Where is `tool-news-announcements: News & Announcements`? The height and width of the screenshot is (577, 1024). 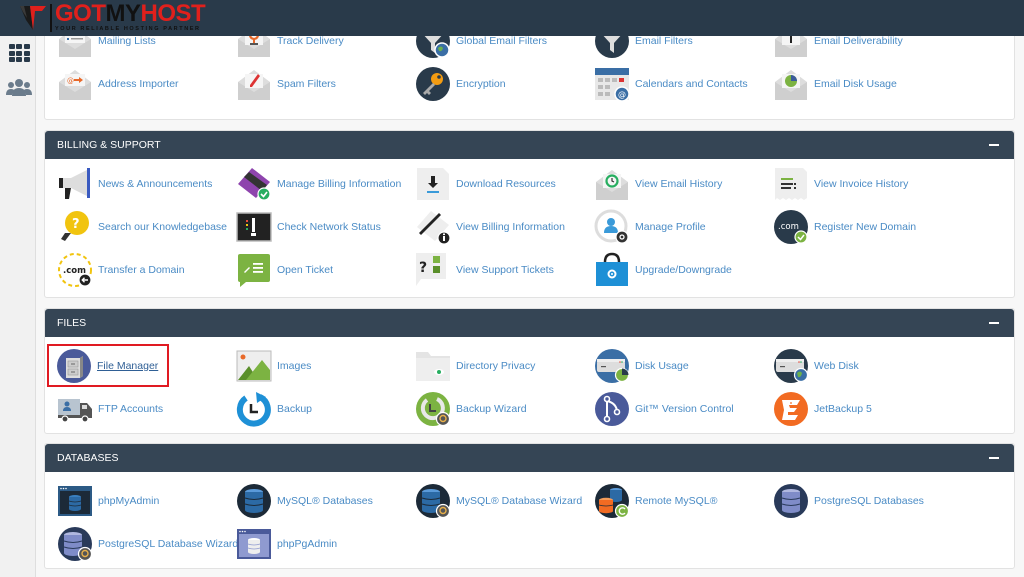 tool-news-announcements: News & Announcements is located at coordinates (134, 184).